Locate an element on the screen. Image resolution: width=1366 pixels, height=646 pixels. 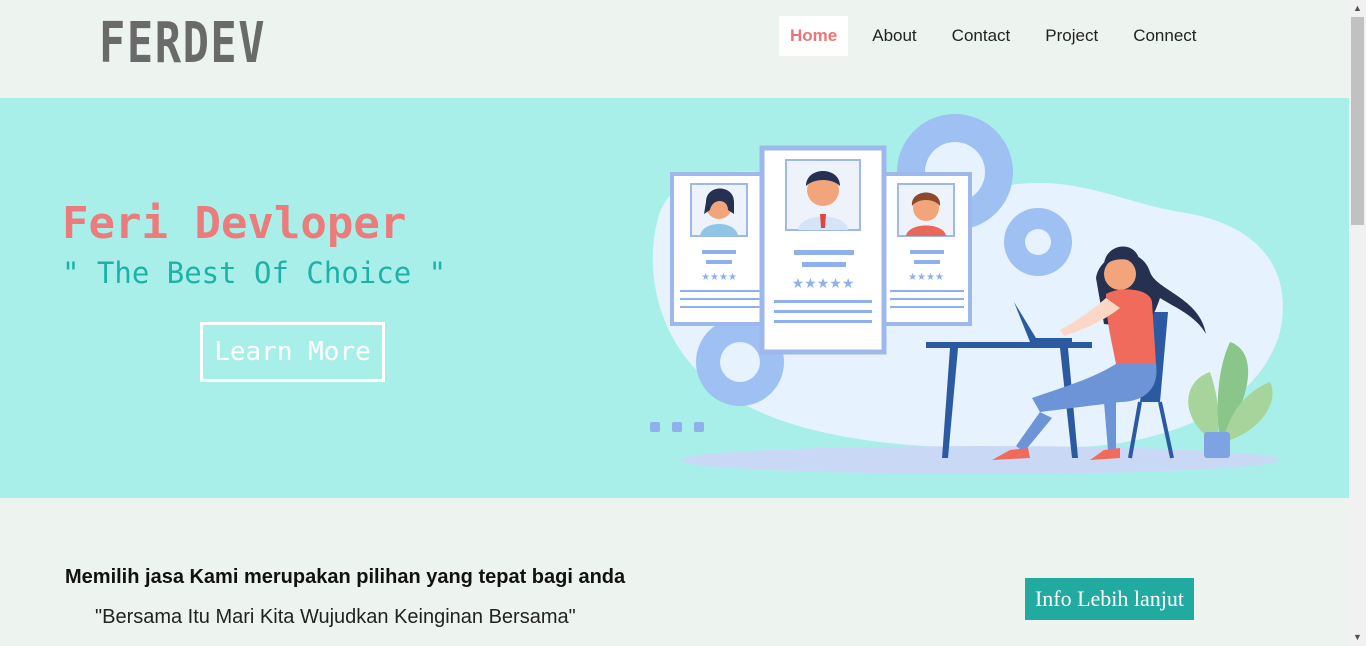
hero-title: Feri Devloper is located at coordinates (234, 223).